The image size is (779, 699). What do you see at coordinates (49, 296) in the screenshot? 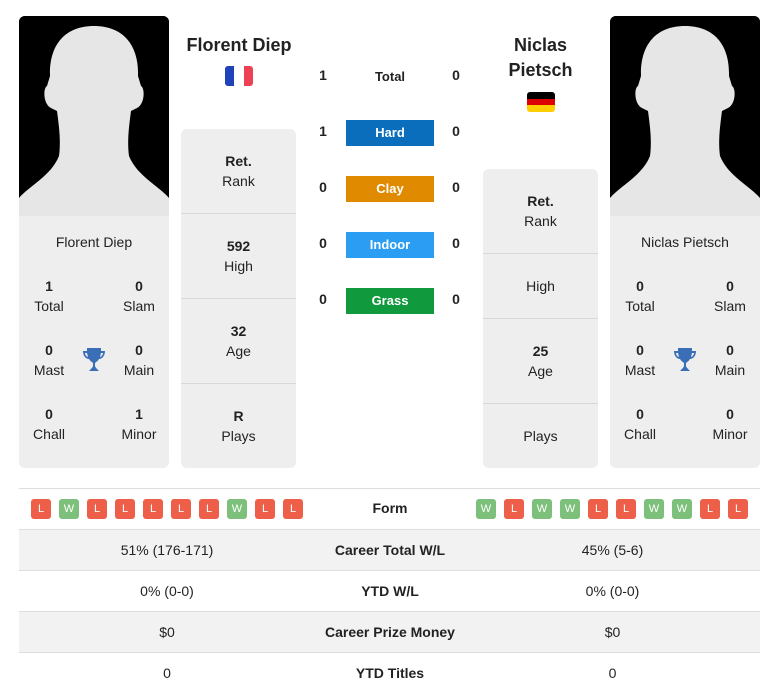
I see `player1-total-titles: 1 Total` at bounding box center [49, 296].